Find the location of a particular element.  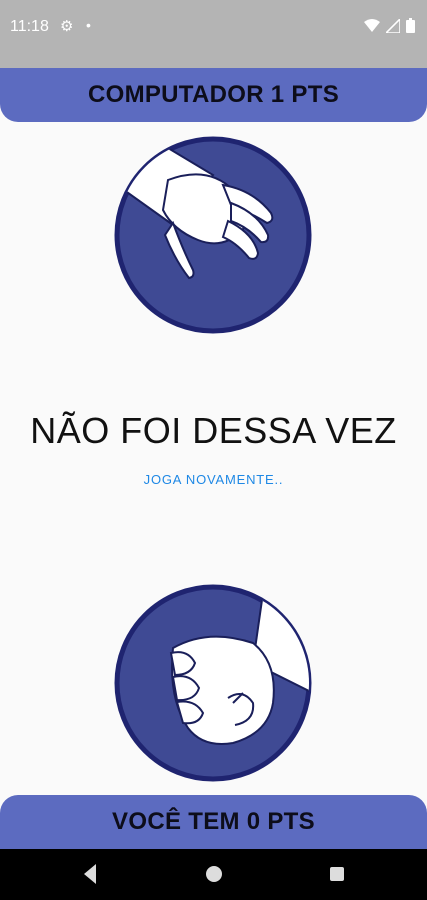

navigation-bar is located at coordinates (213, 874).